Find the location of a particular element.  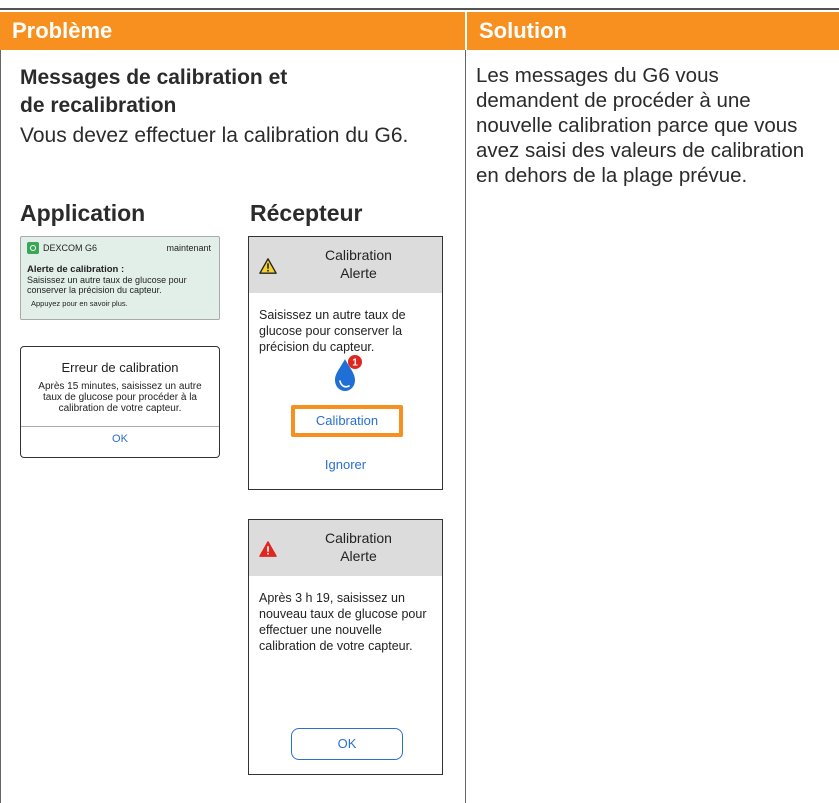

notification-time: maintenant is located at coordinates (188, 248).